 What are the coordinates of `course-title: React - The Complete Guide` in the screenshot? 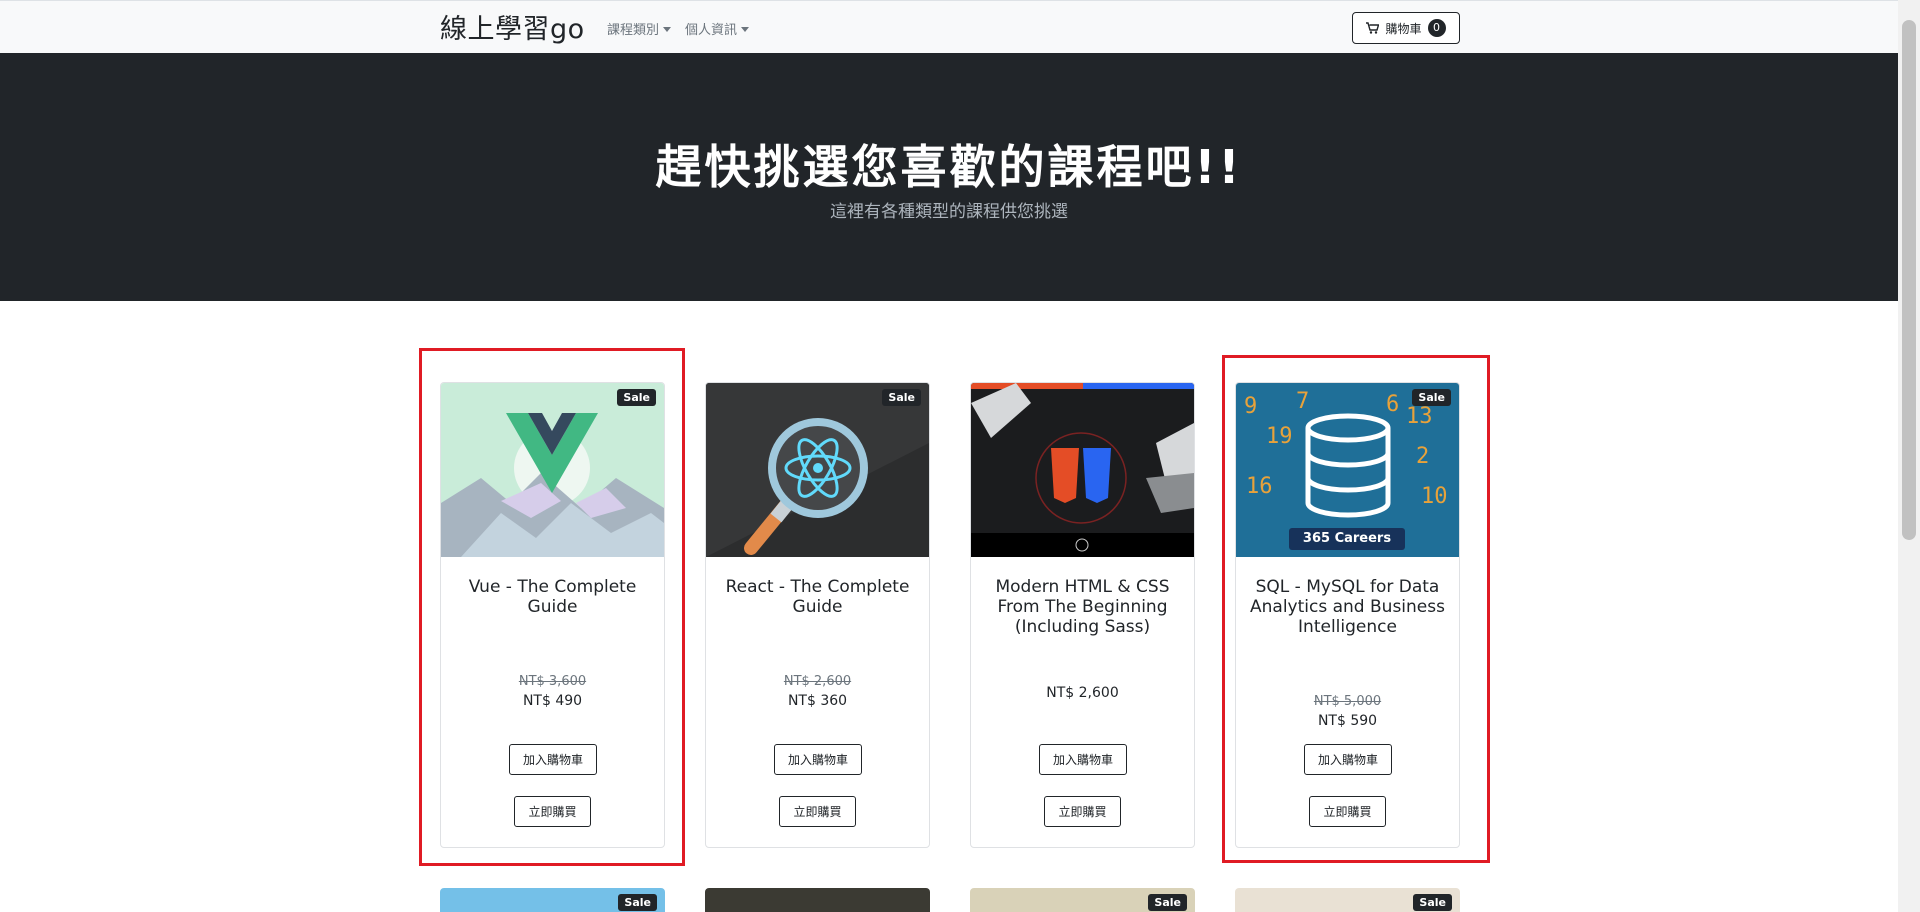 It's located at (817, 597).